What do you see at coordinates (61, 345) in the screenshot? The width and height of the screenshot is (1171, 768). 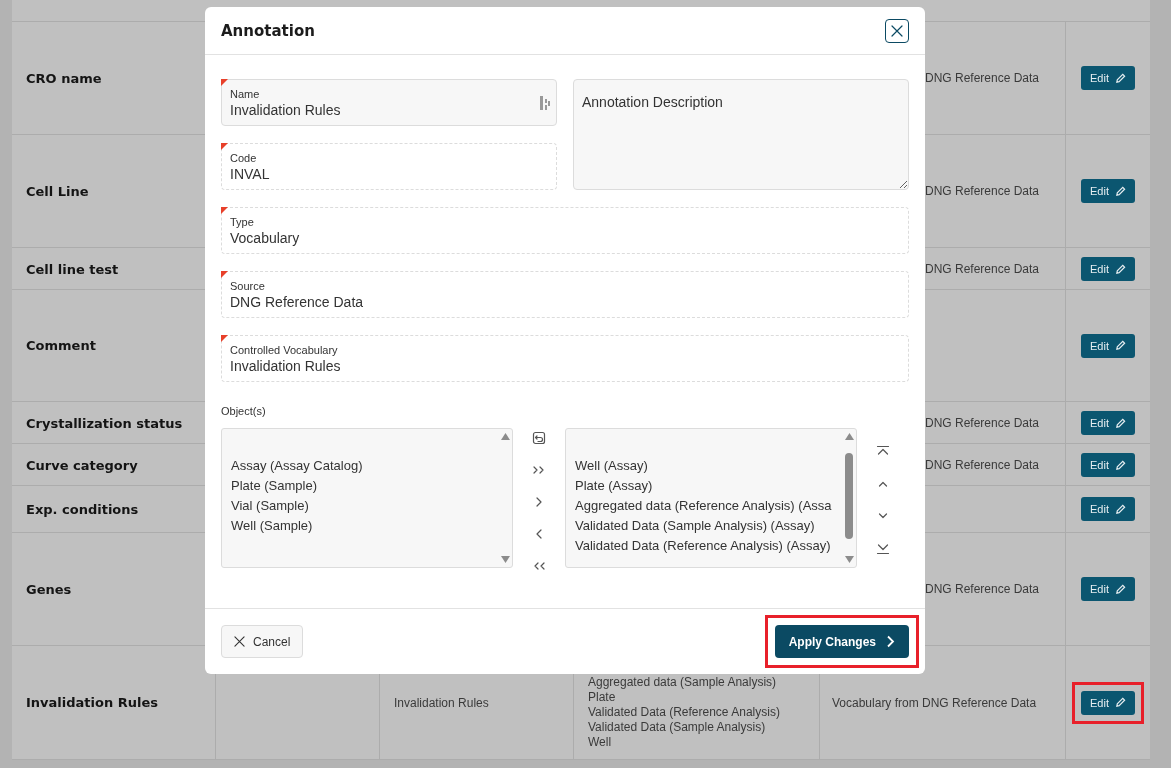 I see `row-name: Comment` at bounding box center [61, 345].